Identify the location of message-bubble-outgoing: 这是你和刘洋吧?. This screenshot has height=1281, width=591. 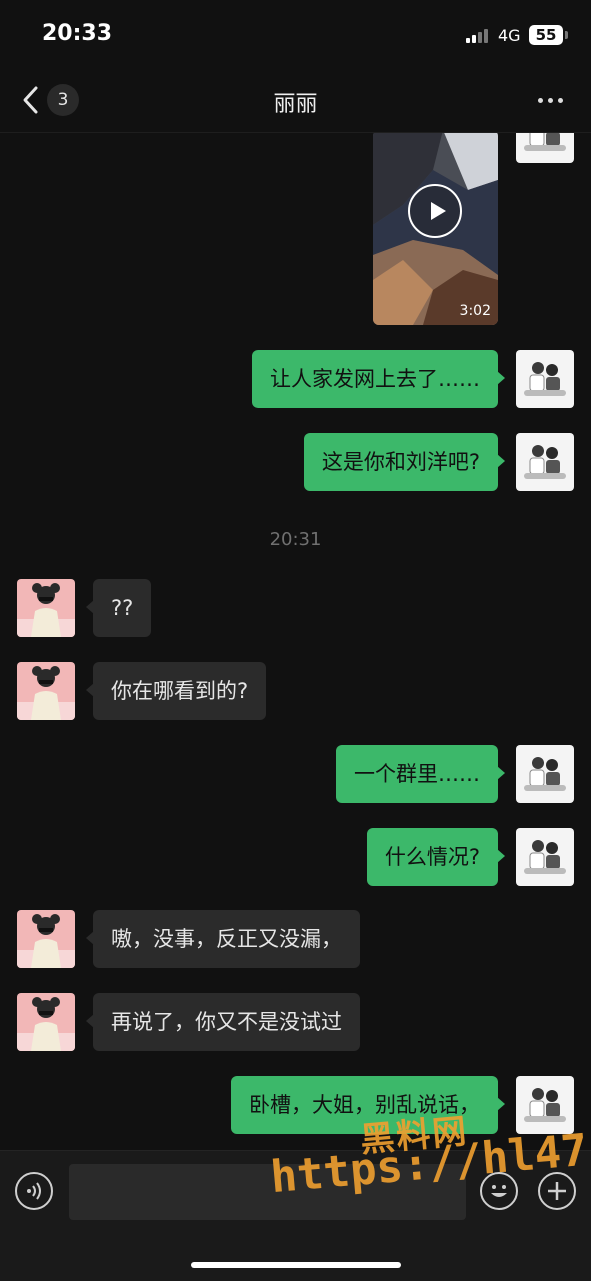
(404, 462).